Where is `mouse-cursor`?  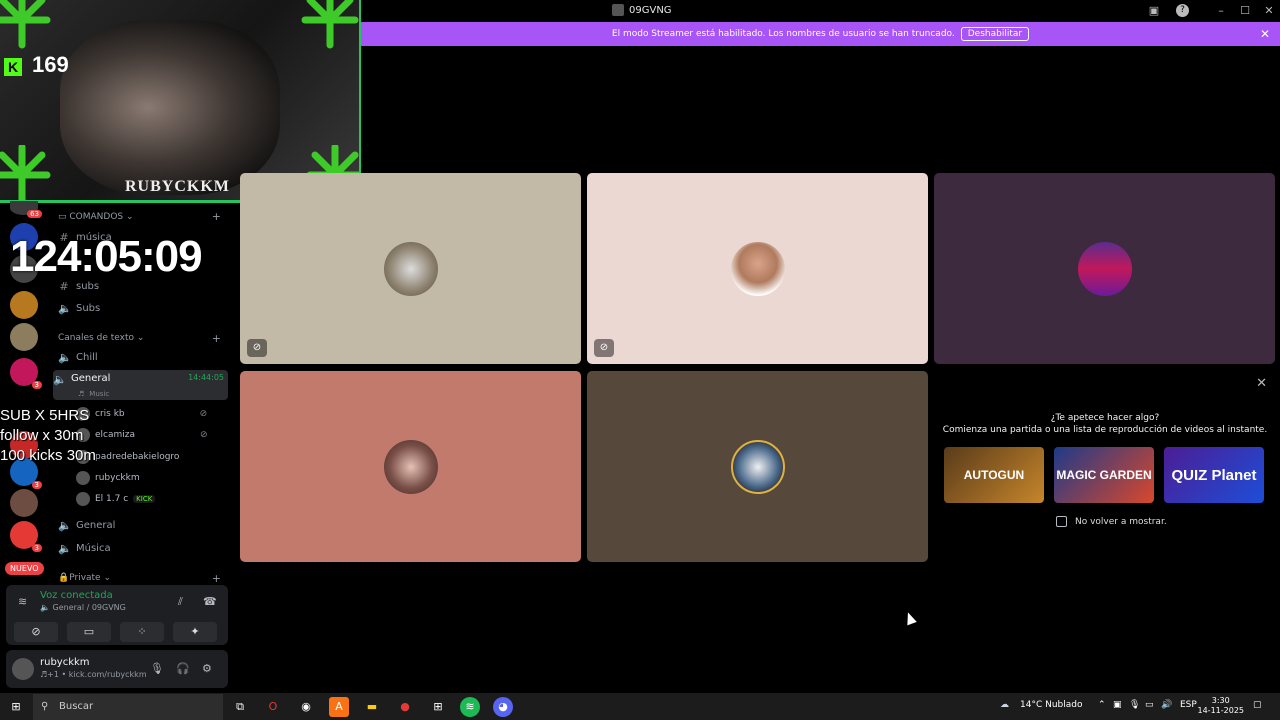 mouse-cursor is located at coordinates (910, 618).